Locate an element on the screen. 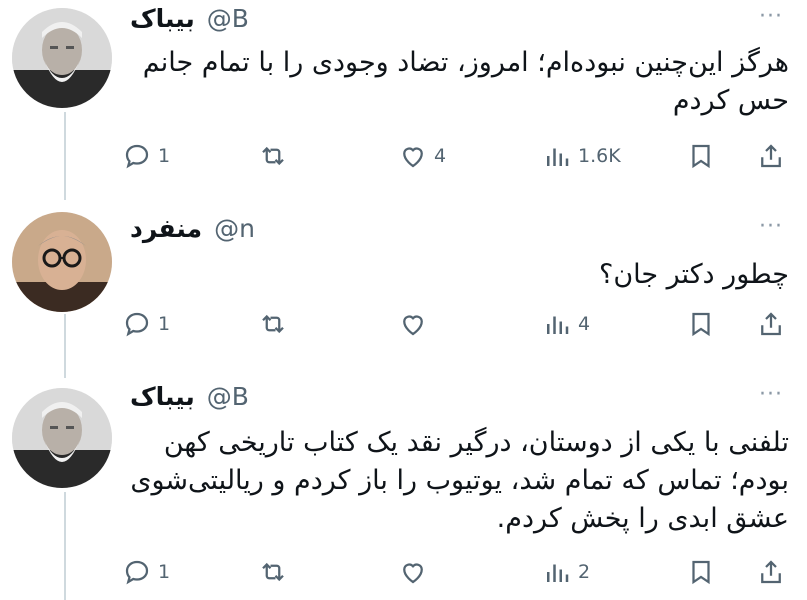  views-button: 4 is located at coordinates (566, 324).